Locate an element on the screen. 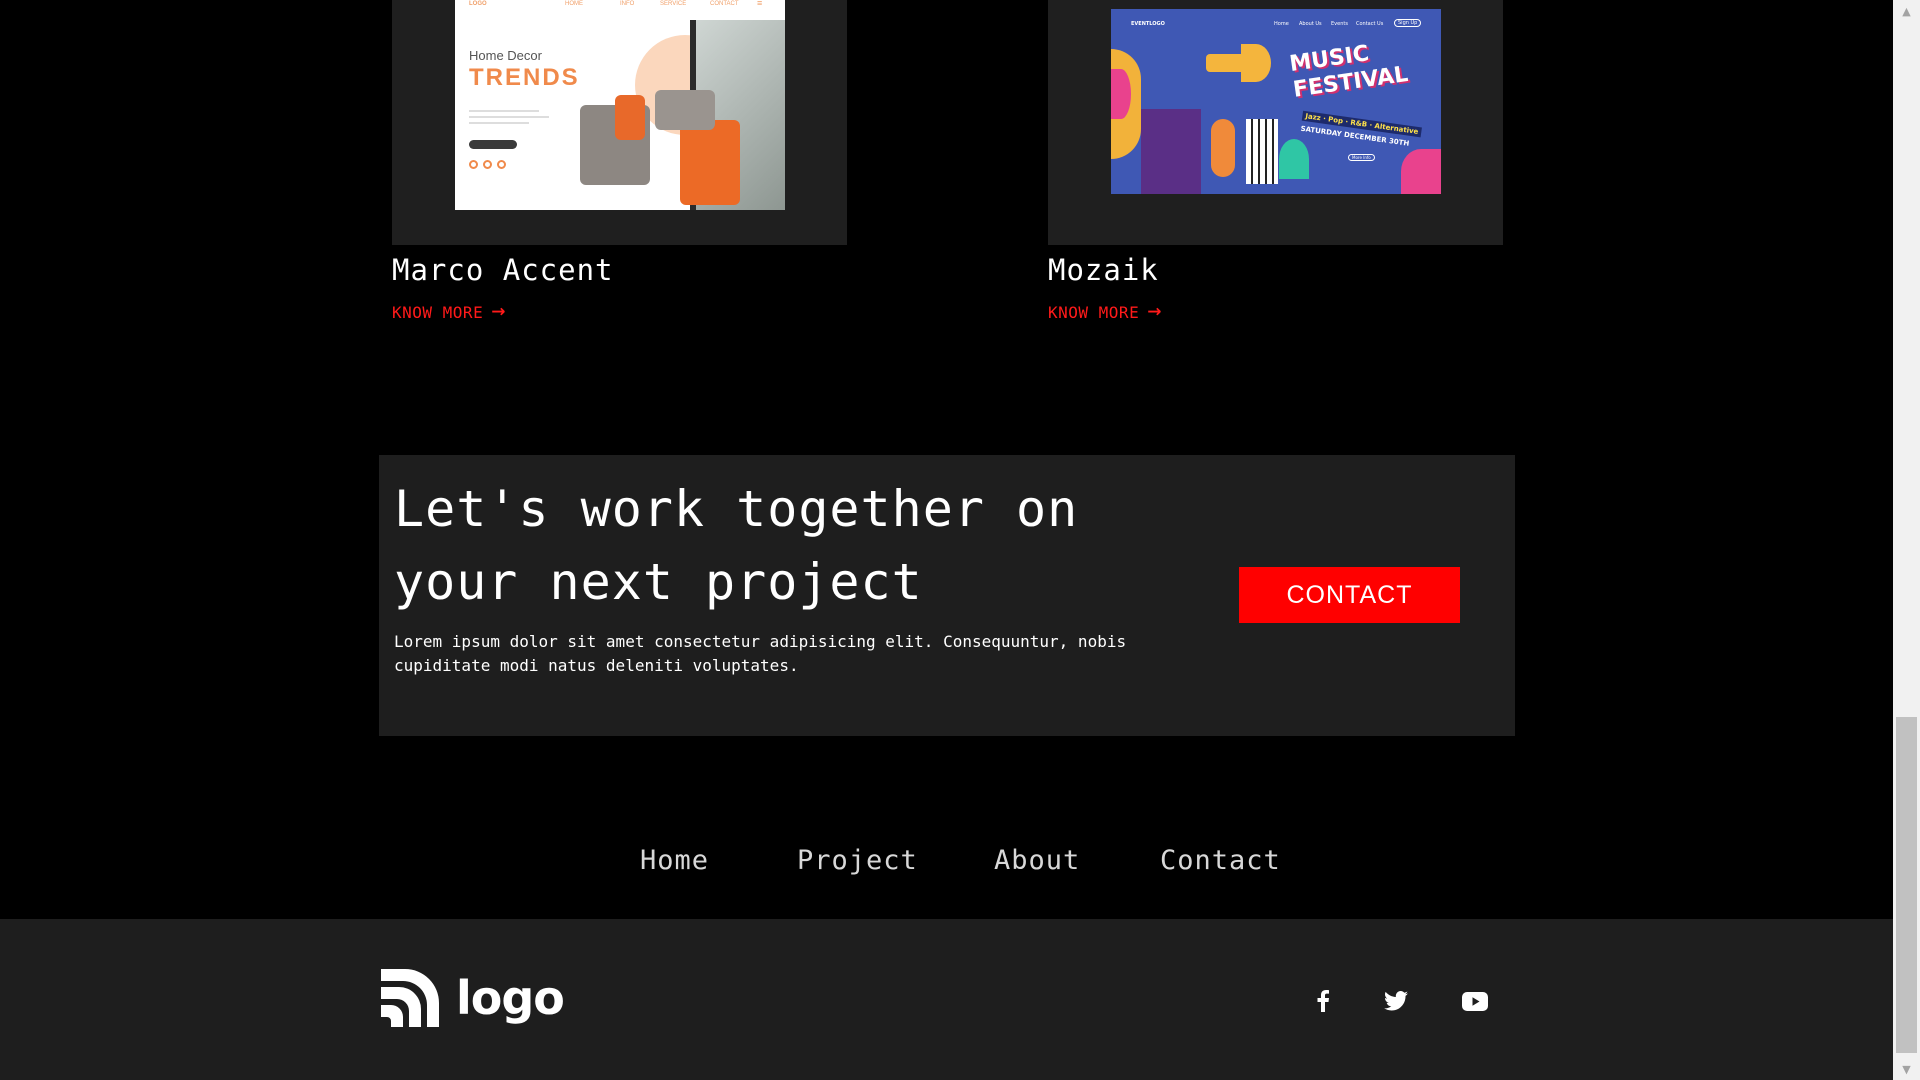 Image resolution: width=1920 pixels, height=1080 pixels. preview-logo: LOGO is located at coordinates (478, 4).